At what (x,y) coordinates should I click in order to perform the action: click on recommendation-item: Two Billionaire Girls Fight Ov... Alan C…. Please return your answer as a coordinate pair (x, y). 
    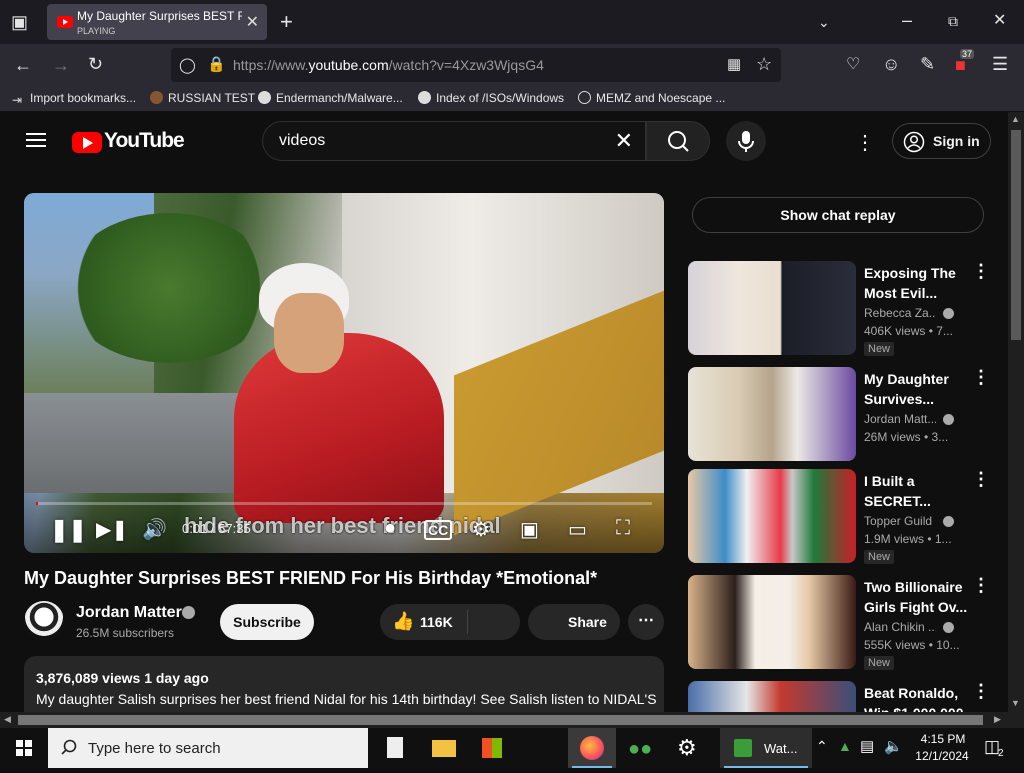
    Looking at the image, I should click on (839, 623).